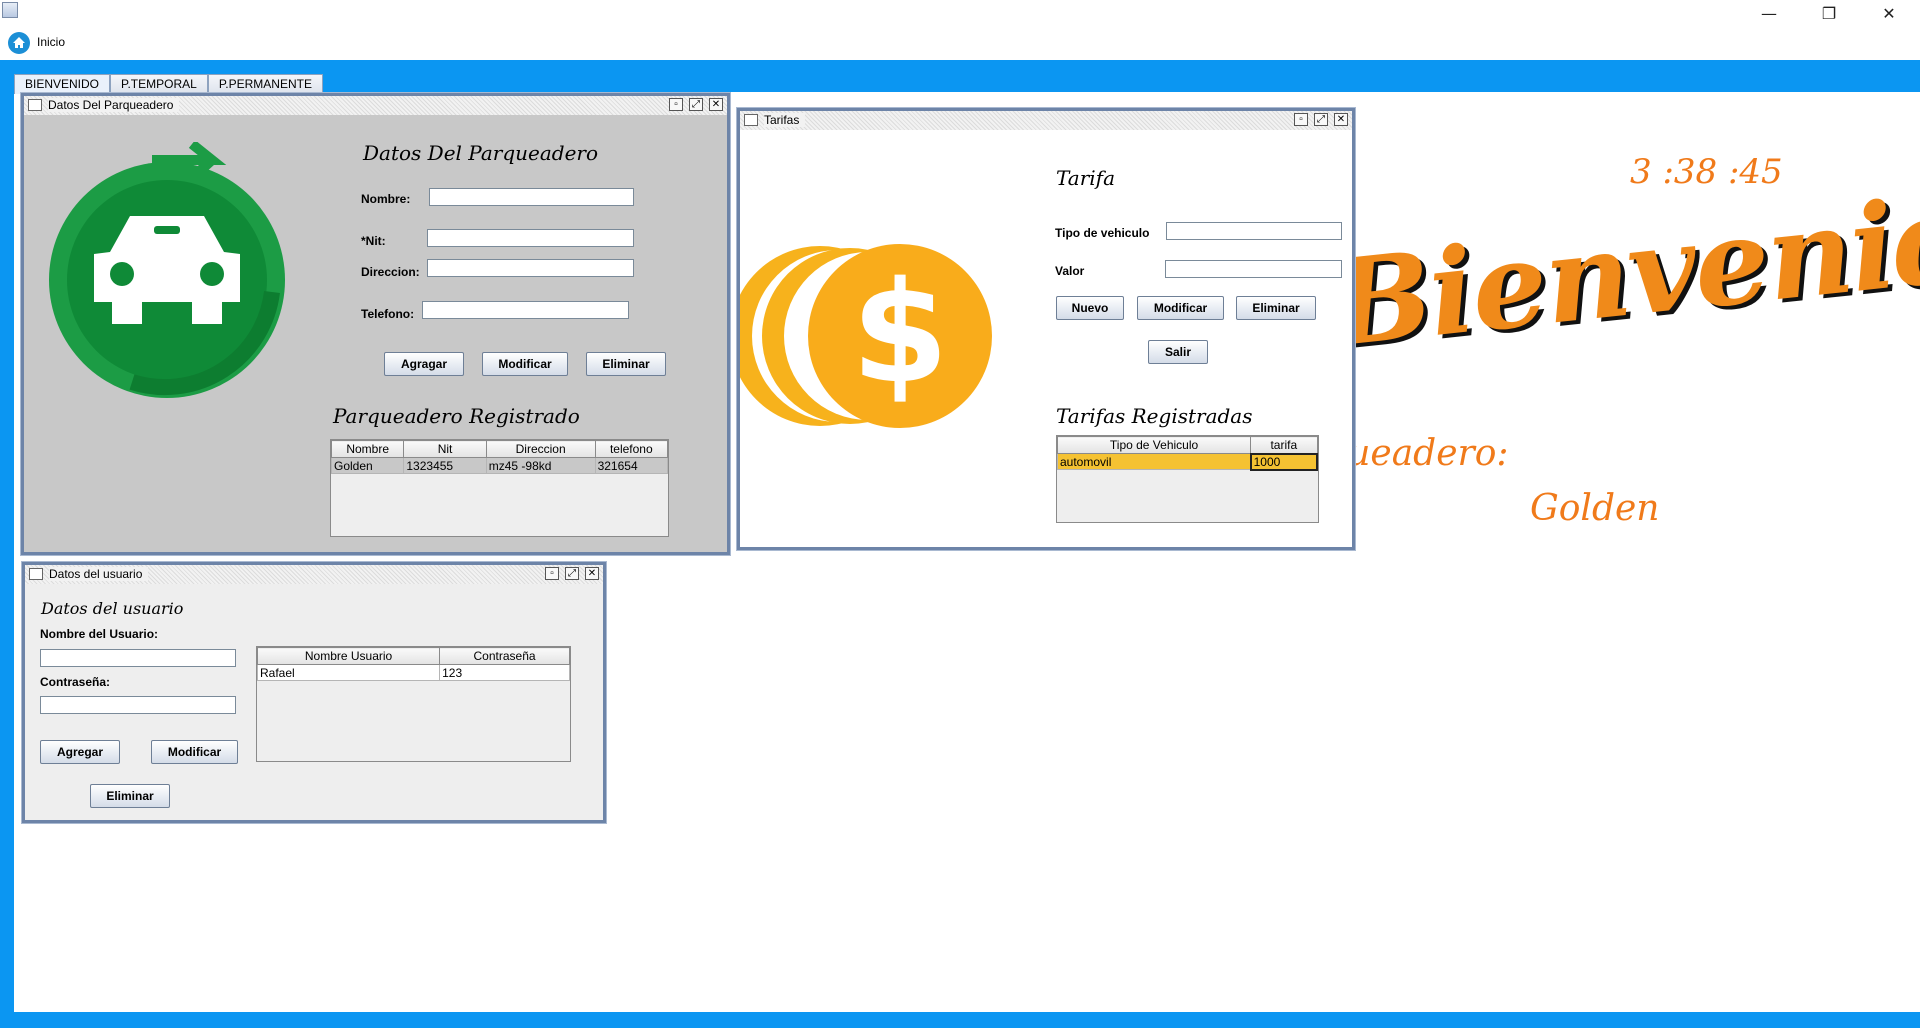 The height and width of the screenshot is (1028, 1920). Describe the element at coordinates (167, 270) in the screenshot. I see `car-logo-icon` at that location.